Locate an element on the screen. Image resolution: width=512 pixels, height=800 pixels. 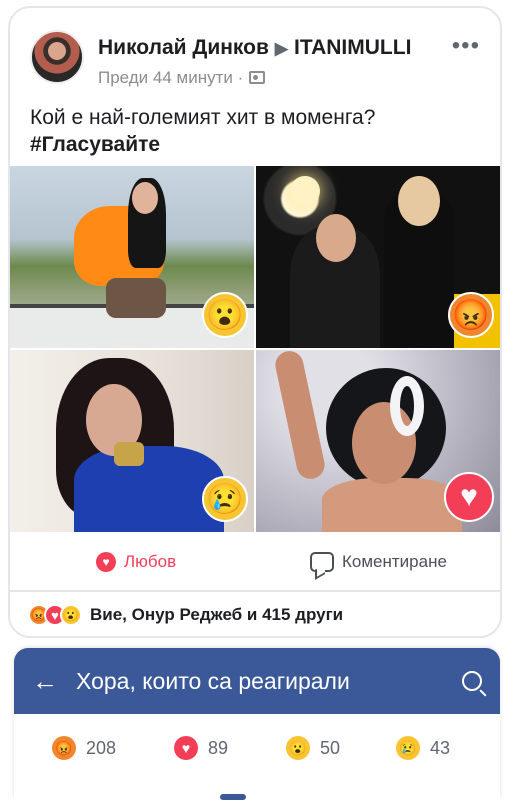
reaction-count: 43 is located at coordinates (440, 747).